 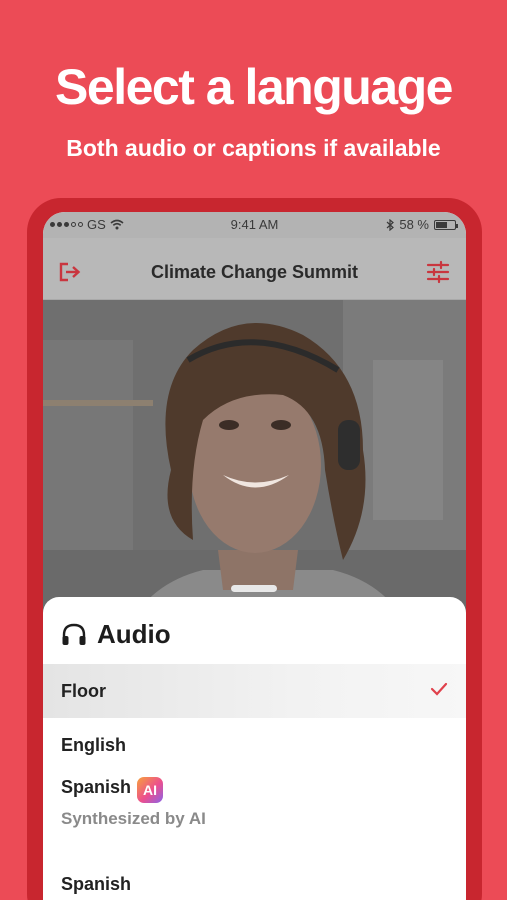 I want to click on option-label: English, so click(x=94, y=744).